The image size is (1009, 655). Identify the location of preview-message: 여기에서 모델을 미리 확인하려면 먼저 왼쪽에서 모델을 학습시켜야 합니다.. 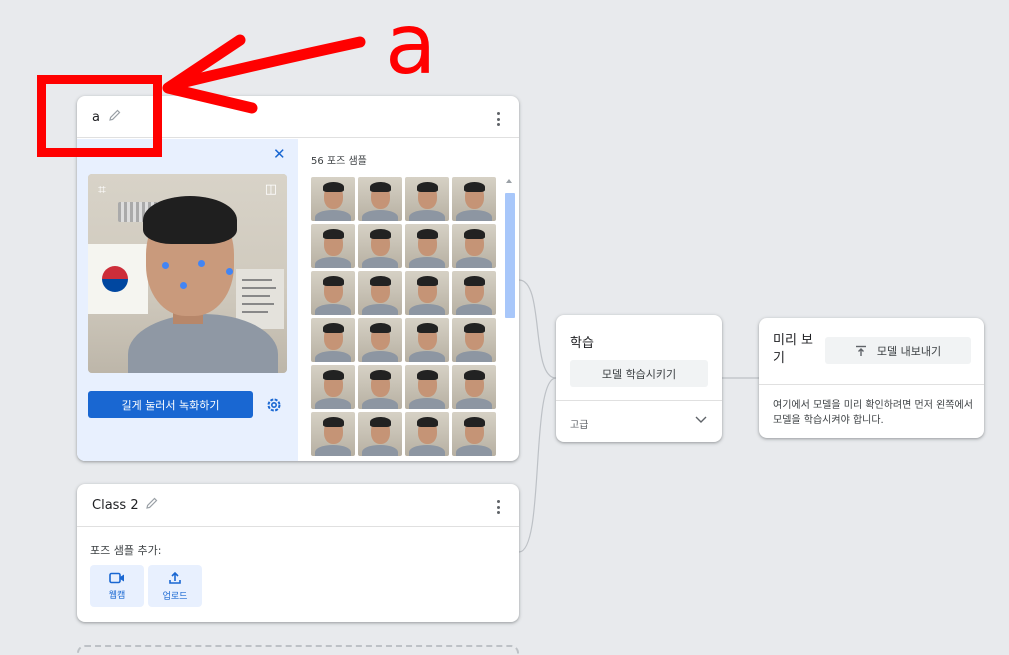
(873, 413).